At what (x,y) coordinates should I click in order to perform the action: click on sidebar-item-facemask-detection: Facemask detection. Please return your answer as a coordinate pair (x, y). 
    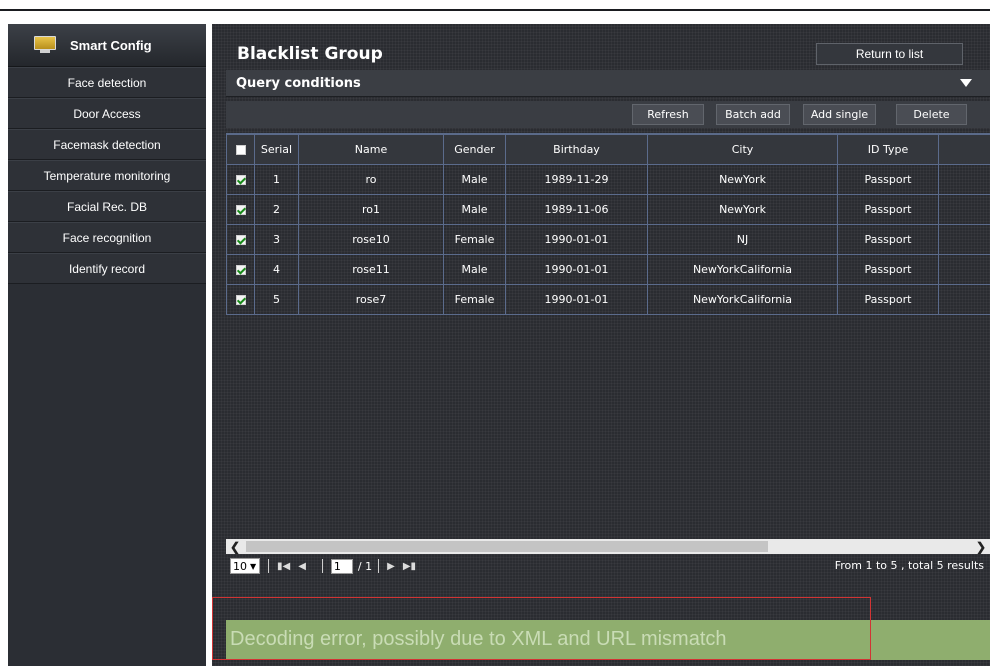
    Looking at the image, I should click on (107, 144).